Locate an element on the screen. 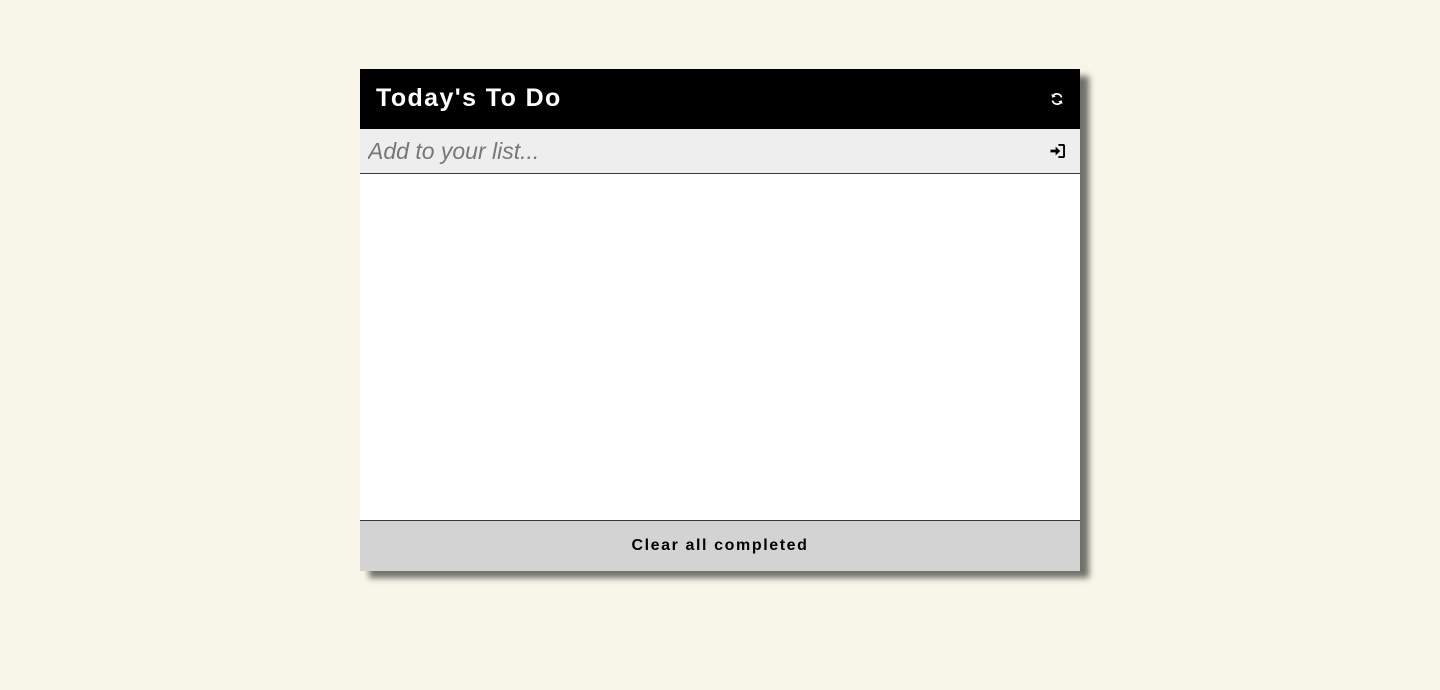  clear-completed-button: Clear all completed is located at coordinates (720, 545).